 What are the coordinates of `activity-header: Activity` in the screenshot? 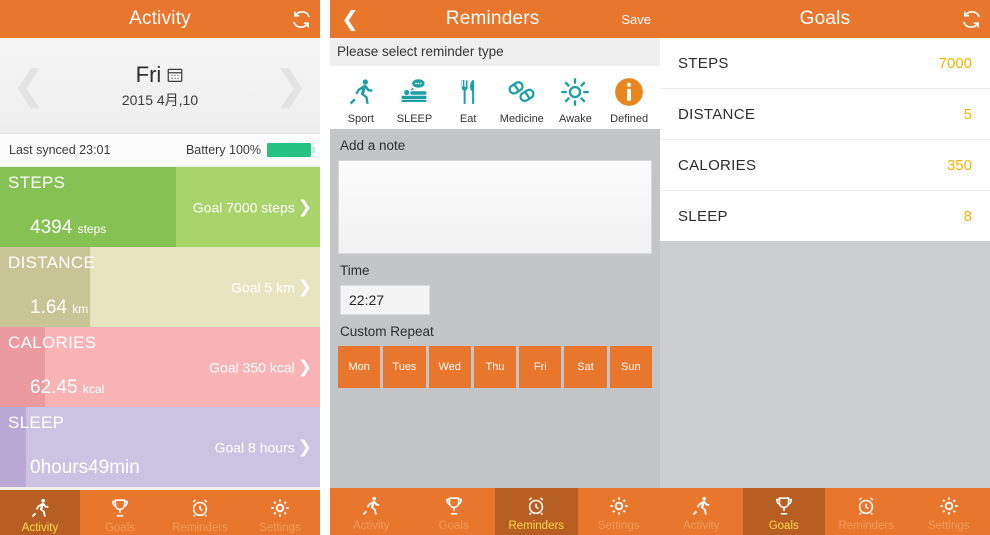 It's located at (160, 19).